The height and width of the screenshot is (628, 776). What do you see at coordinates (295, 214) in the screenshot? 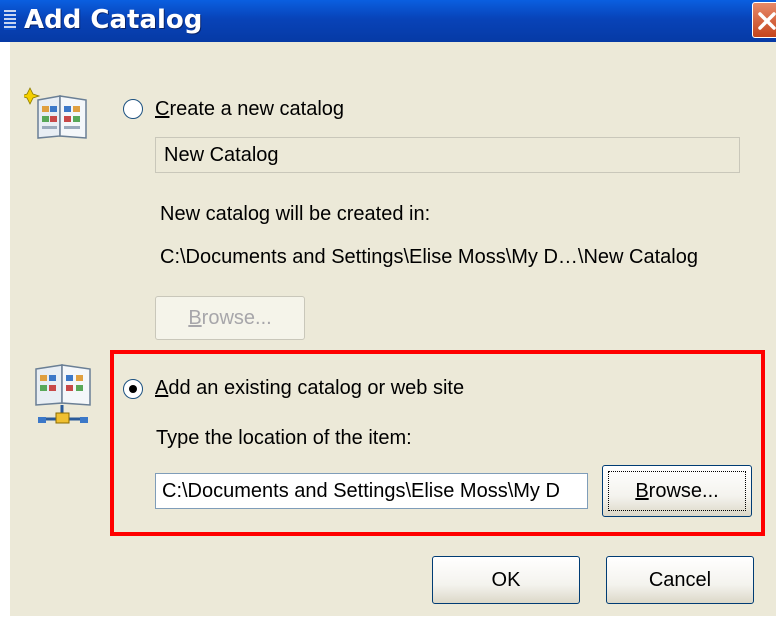
I see `created-in-label: New catalog will be created in:` at bounding box center [295, 214].